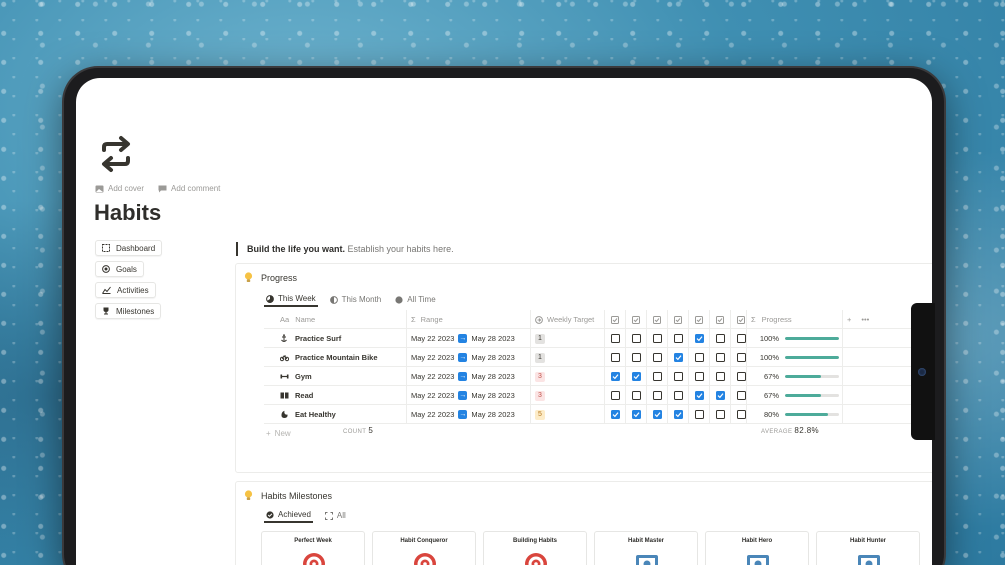 This screenshot has width=1005, height=565. I want to click on tab-this-week: This Week, so click(291, 299).